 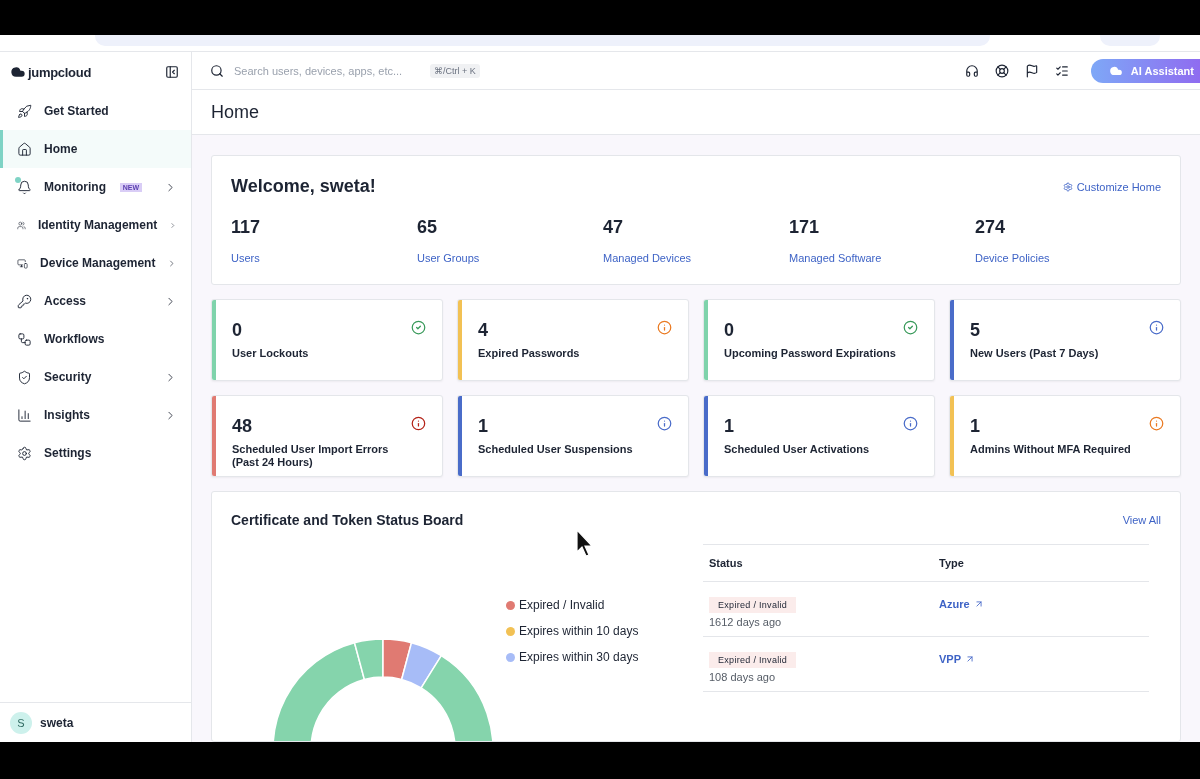 What do you see at coordinates (819, 340) in the screenshot?
I see `status-card: 0 Upcoming Password Expirations` at bounding box center [819, 340].